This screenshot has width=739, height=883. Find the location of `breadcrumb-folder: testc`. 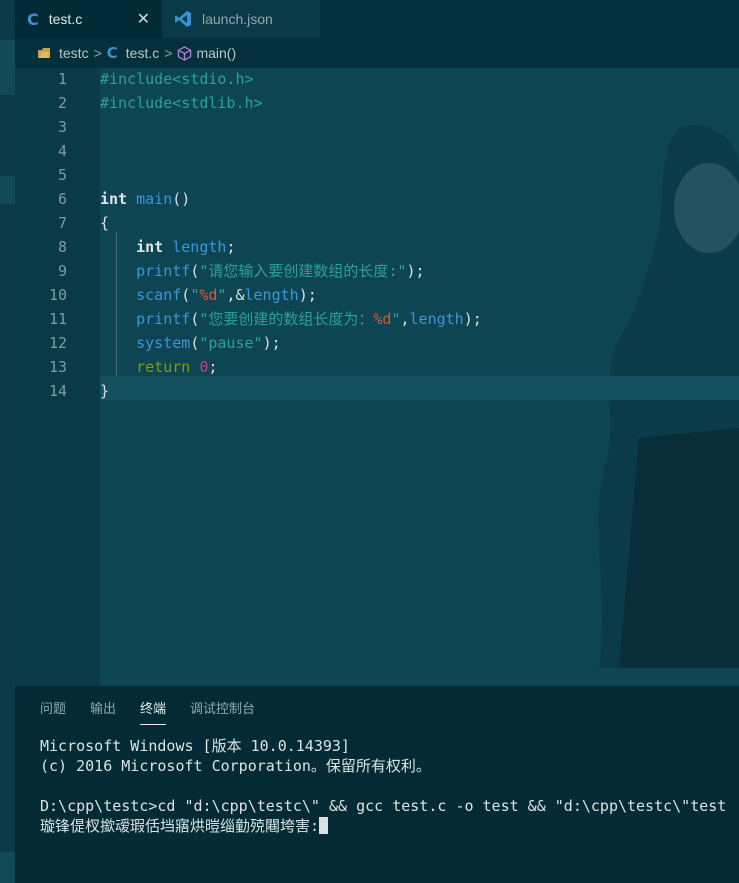

breadcrumb-folder: testc is located at coordinates (52, 53).